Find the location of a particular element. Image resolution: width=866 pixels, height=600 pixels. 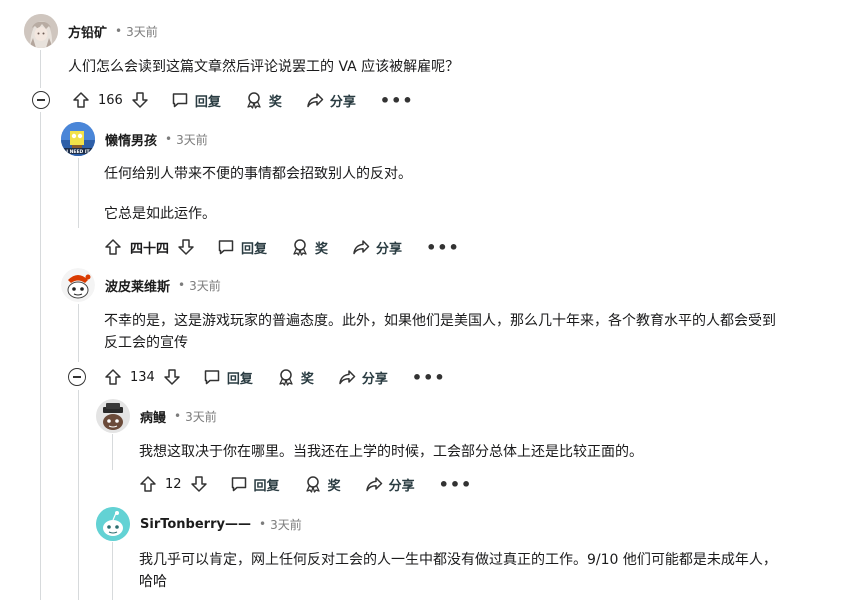

comment-header: 方铅矿 • 3天前 is located at coordinates (91, 31).